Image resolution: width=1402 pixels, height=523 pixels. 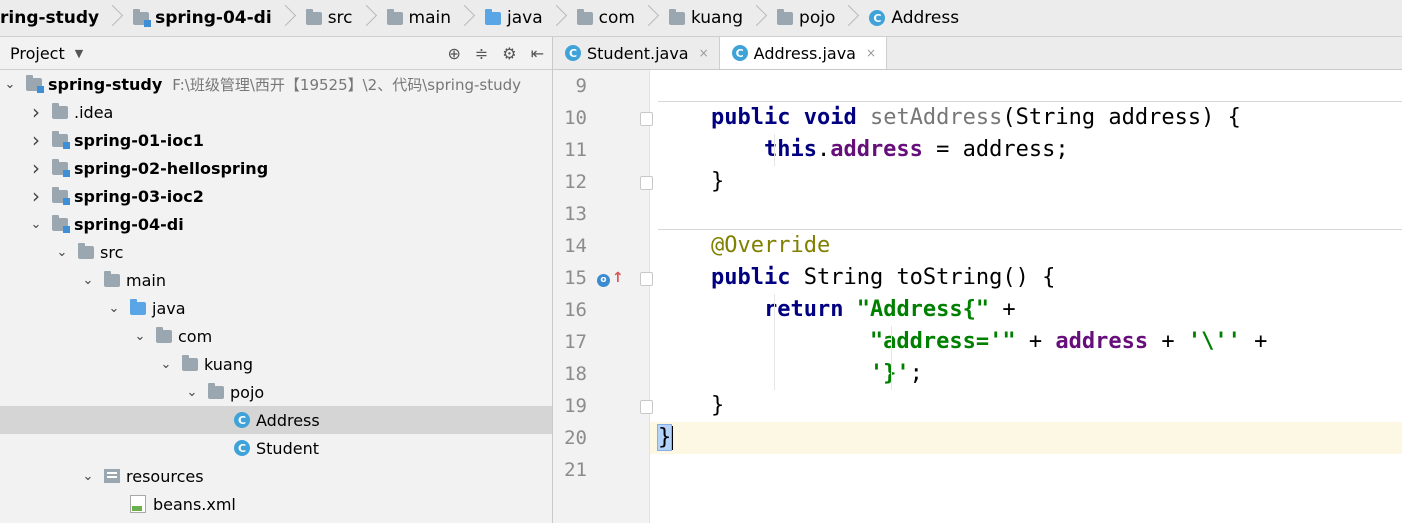 I want to click on tree-item: ⌄ main, so click(x=276, y=280).